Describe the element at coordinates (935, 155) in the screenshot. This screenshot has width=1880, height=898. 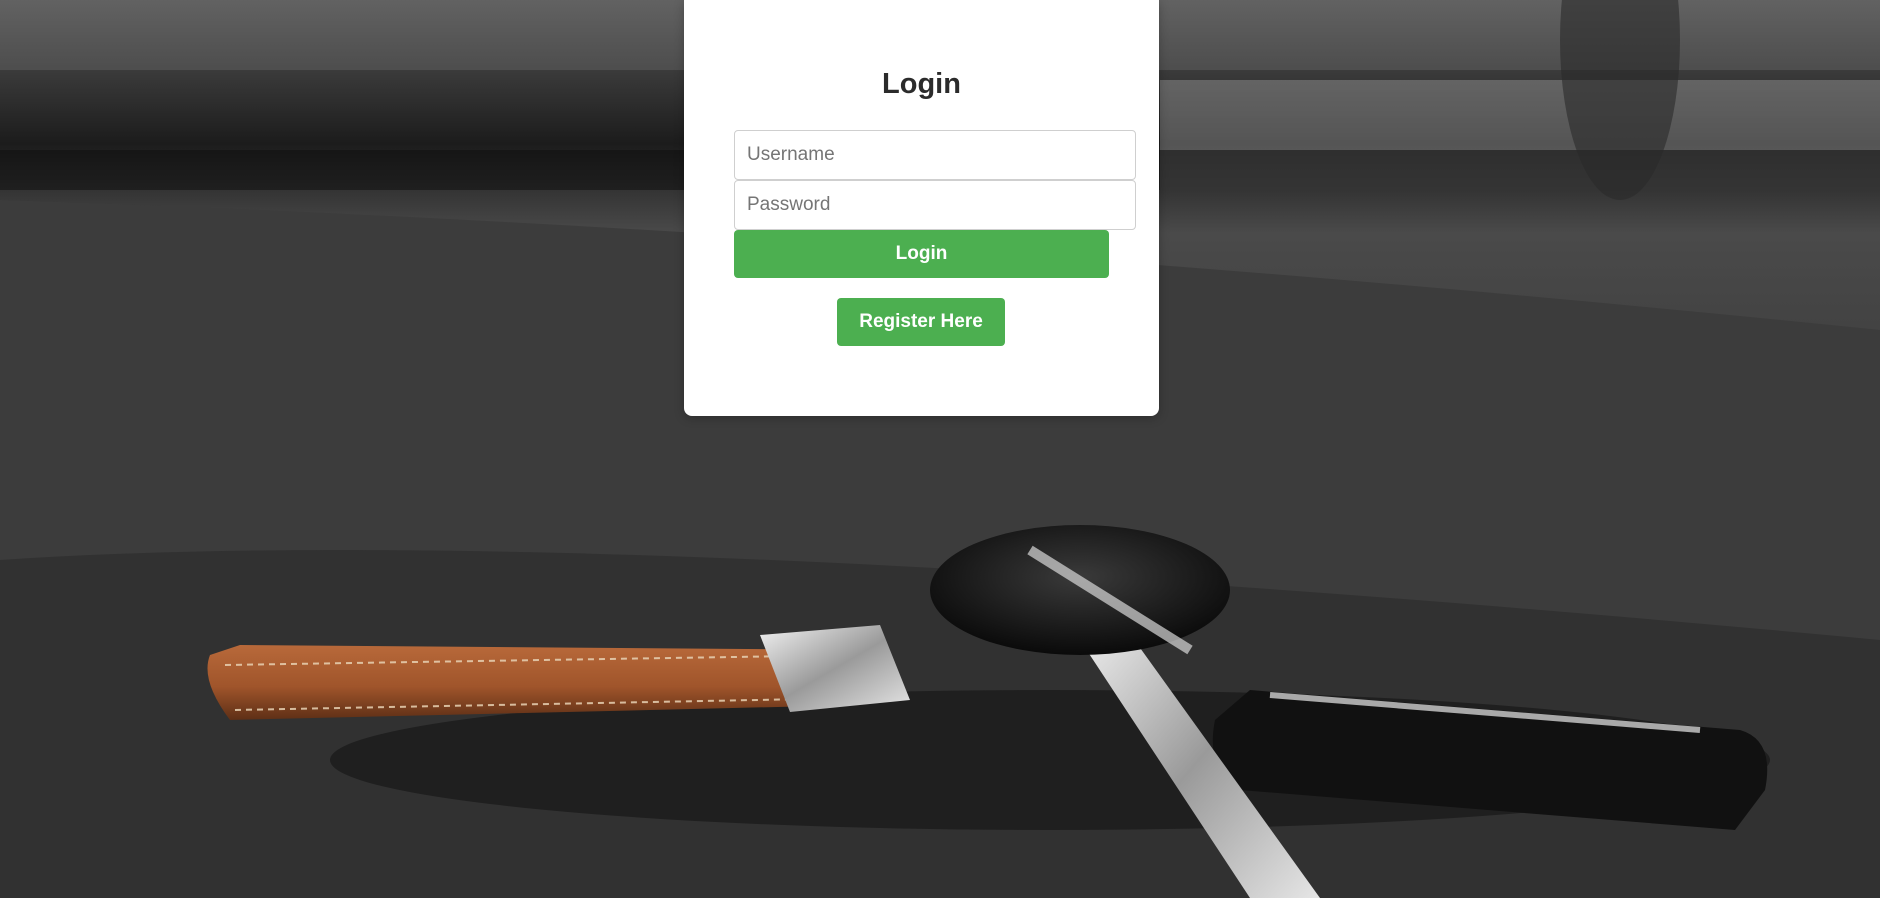
I see `username-input` at that location.